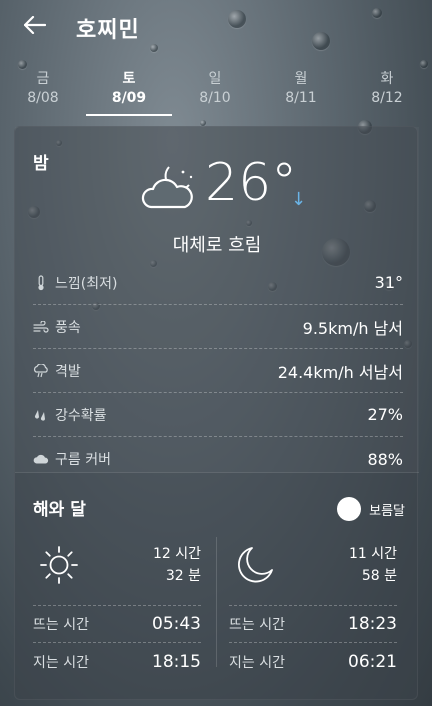  What do you see at coordinates (41, 371) in the screenshot?
I see `gust-icon` at bounding box center [41, 371].